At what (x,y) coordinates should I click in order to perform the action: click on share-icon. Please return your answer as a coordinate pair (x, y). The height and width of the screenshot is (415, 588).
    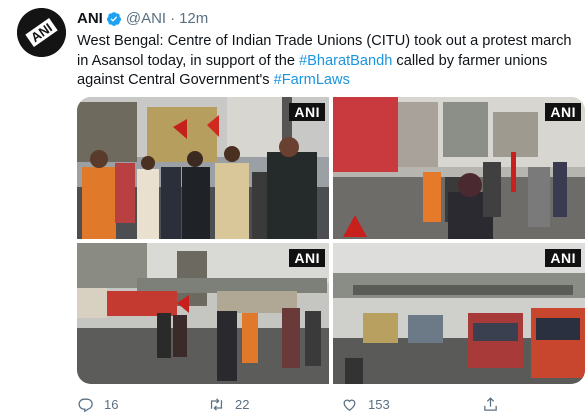
    Looking at the image, I should click on (490, 404).